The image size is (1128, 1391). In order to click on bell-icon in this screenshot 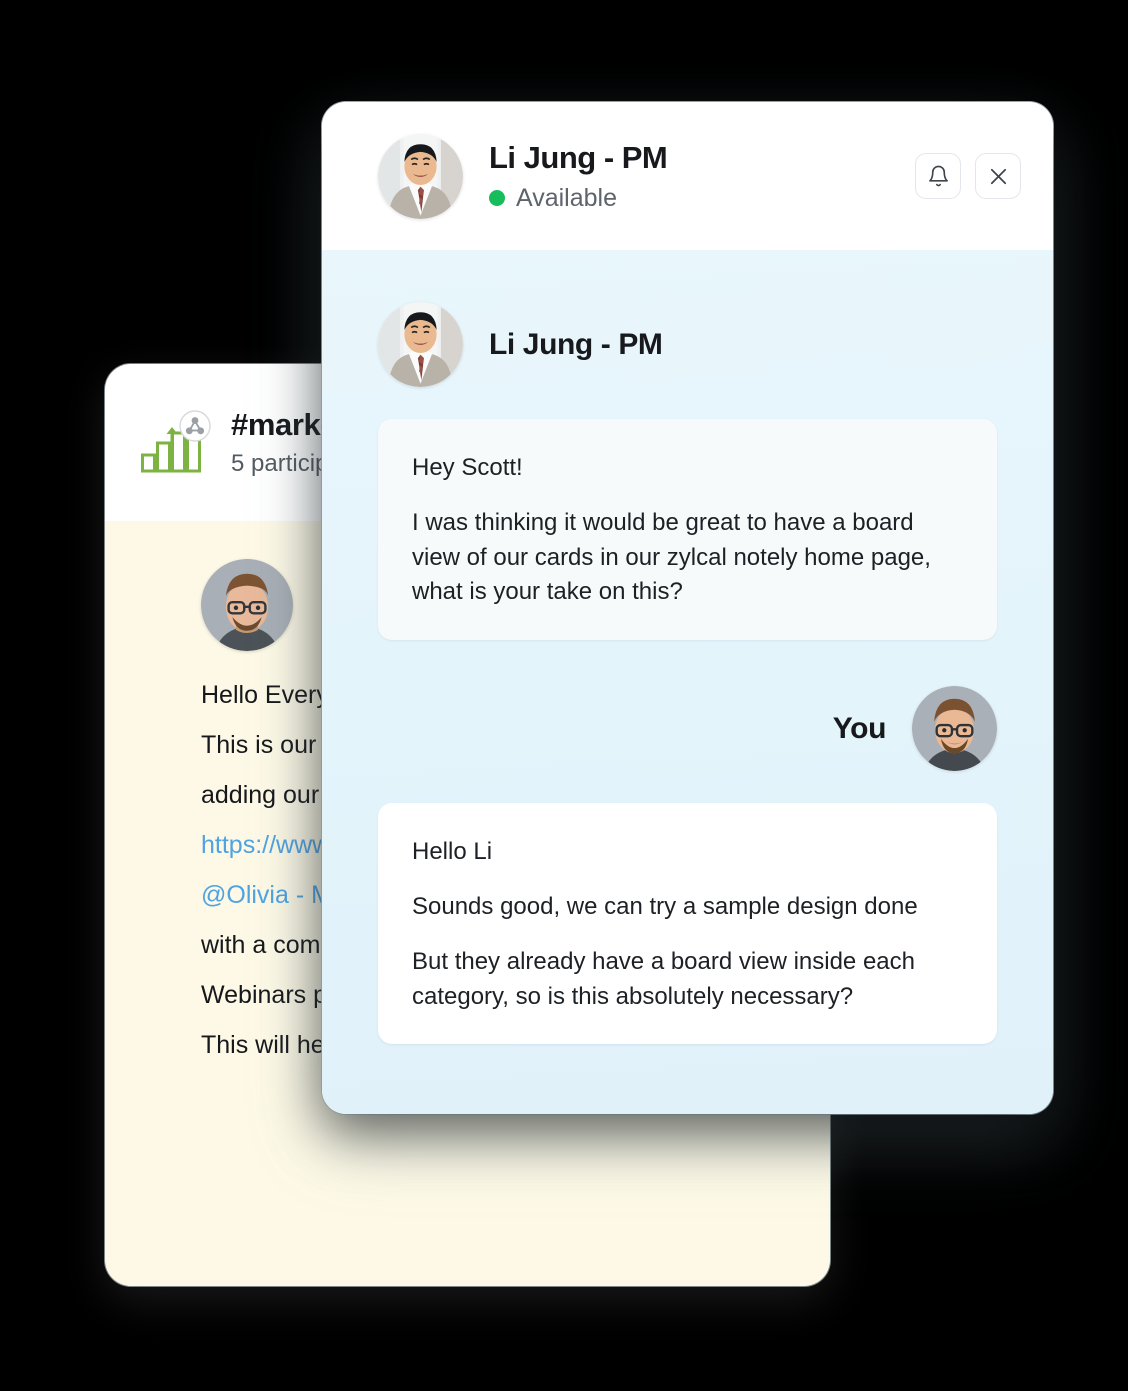, I will do `click(938, 176)`.